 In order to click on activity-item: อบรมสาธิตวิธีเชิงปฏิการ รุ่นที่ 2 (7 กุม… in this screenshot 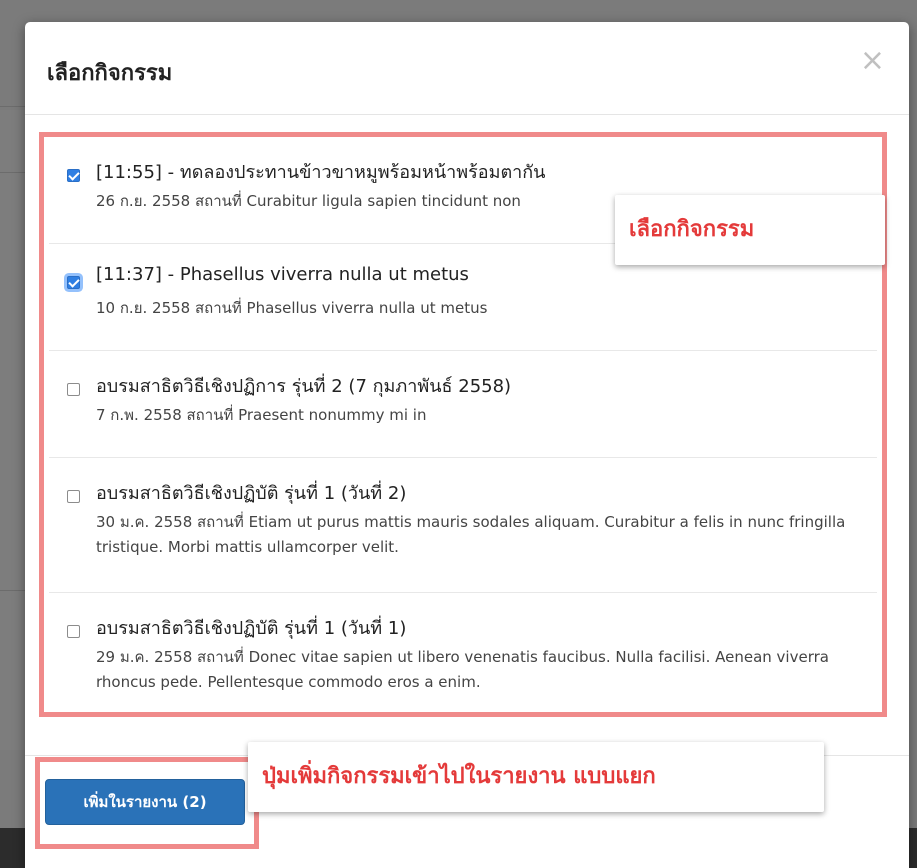, I will do `click(463, 404)`.